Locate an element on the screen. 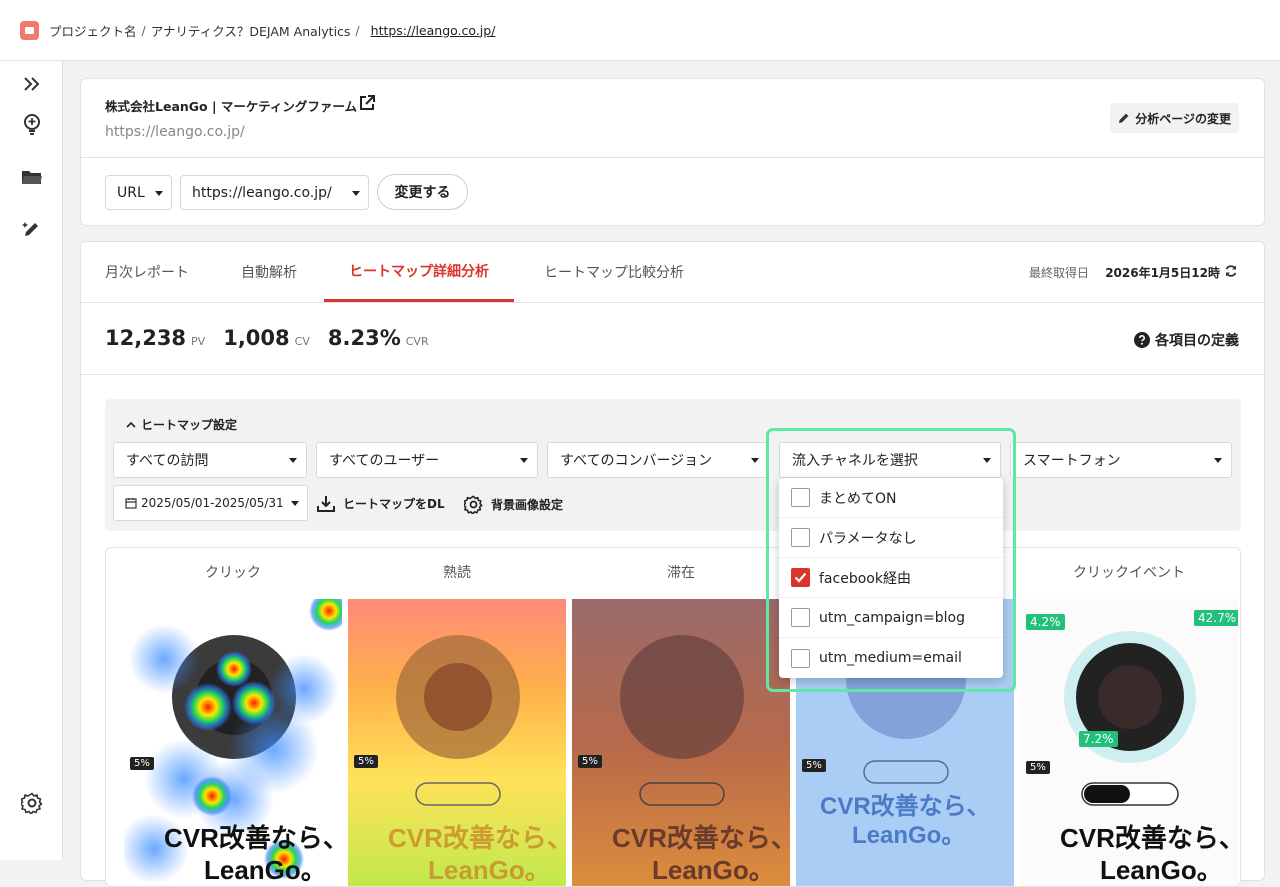 This screenshot has height=887, width=1280. cv-unit: CV is located at coordinates (302, 341).